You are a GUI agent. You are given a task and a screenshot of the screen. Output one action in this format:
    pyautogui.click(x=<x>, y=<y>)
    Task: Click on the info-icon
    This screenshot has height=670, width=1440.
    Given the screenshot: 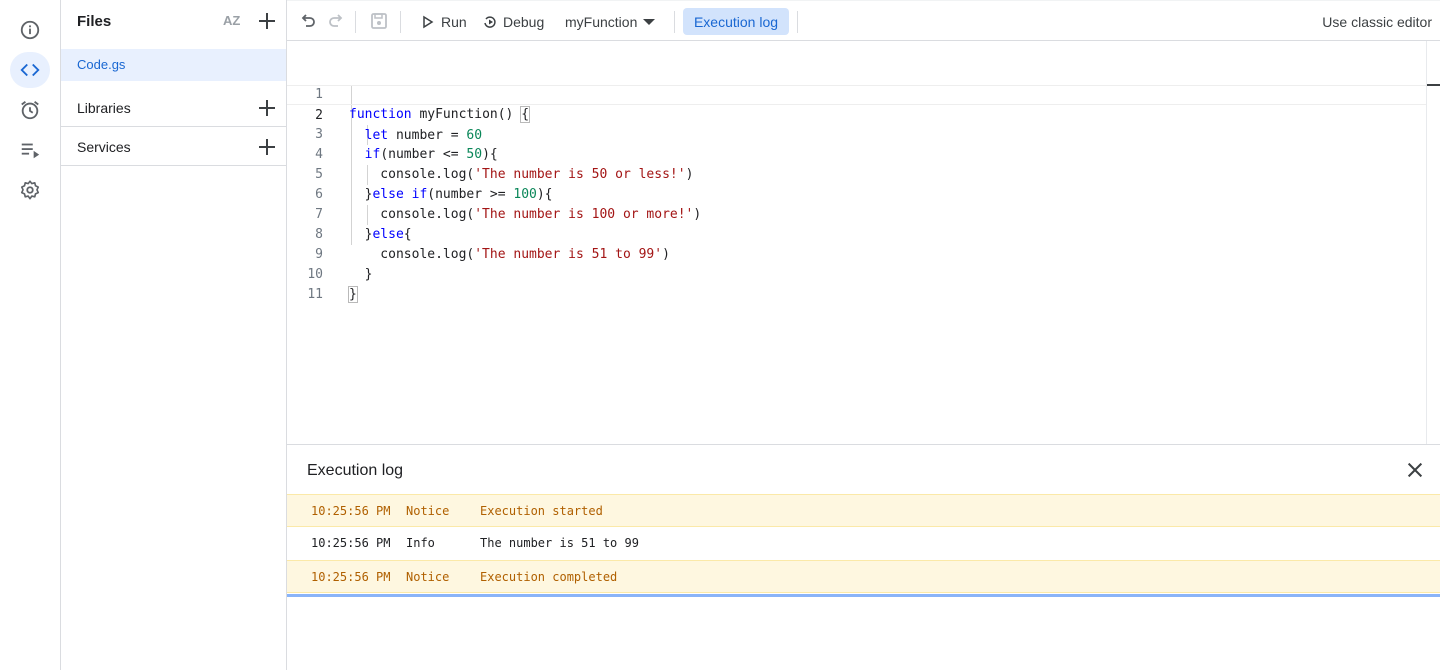 What is the action you would take?
    pyautogui.click(x=30, y=30)
    